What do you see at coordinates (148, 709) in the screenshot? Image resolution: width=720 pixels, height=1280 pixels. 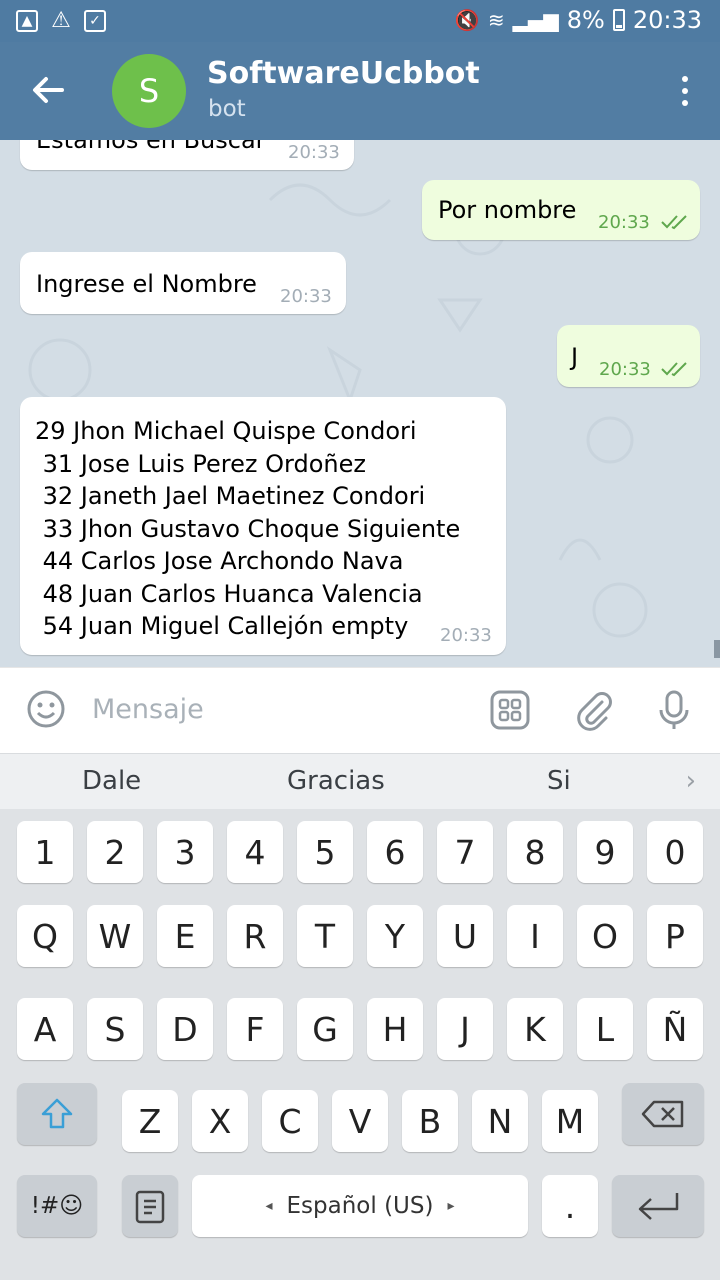 I see `message-input: Mensaje` at bounding box center [148, 709].